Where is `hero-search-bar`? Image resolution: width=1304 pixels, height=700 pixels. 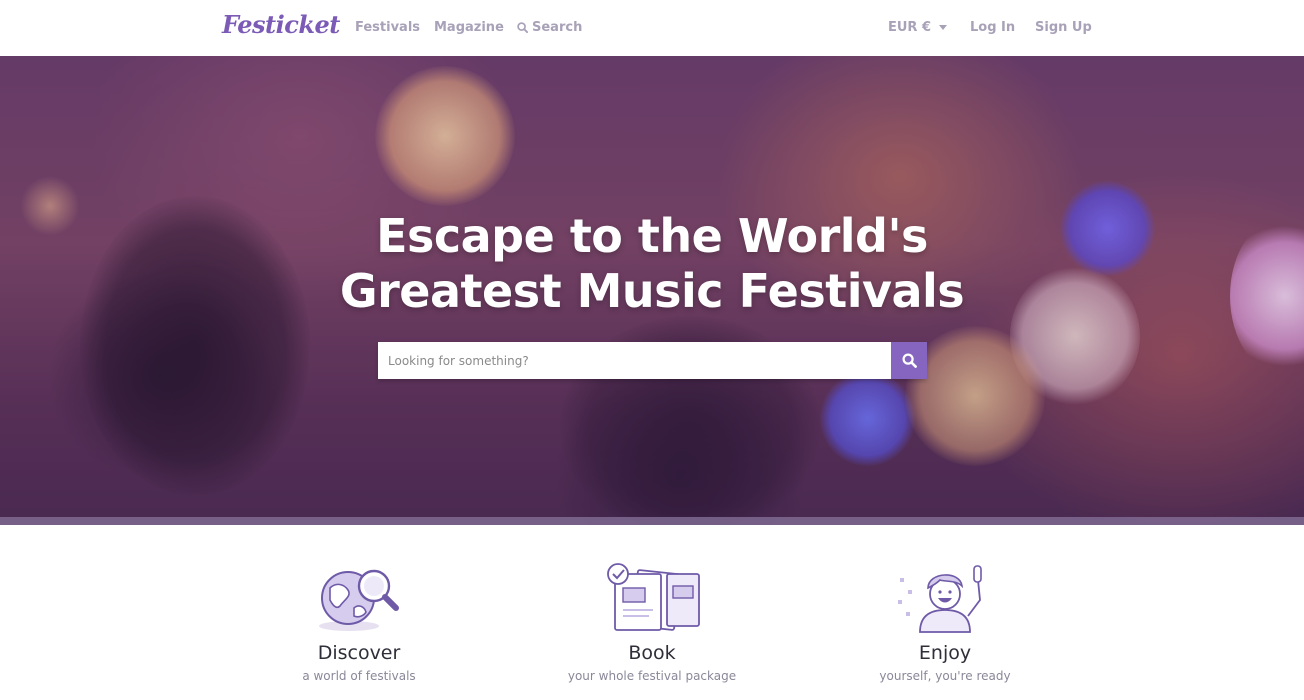
hero-search-bar is located at coordinates (652, 360).